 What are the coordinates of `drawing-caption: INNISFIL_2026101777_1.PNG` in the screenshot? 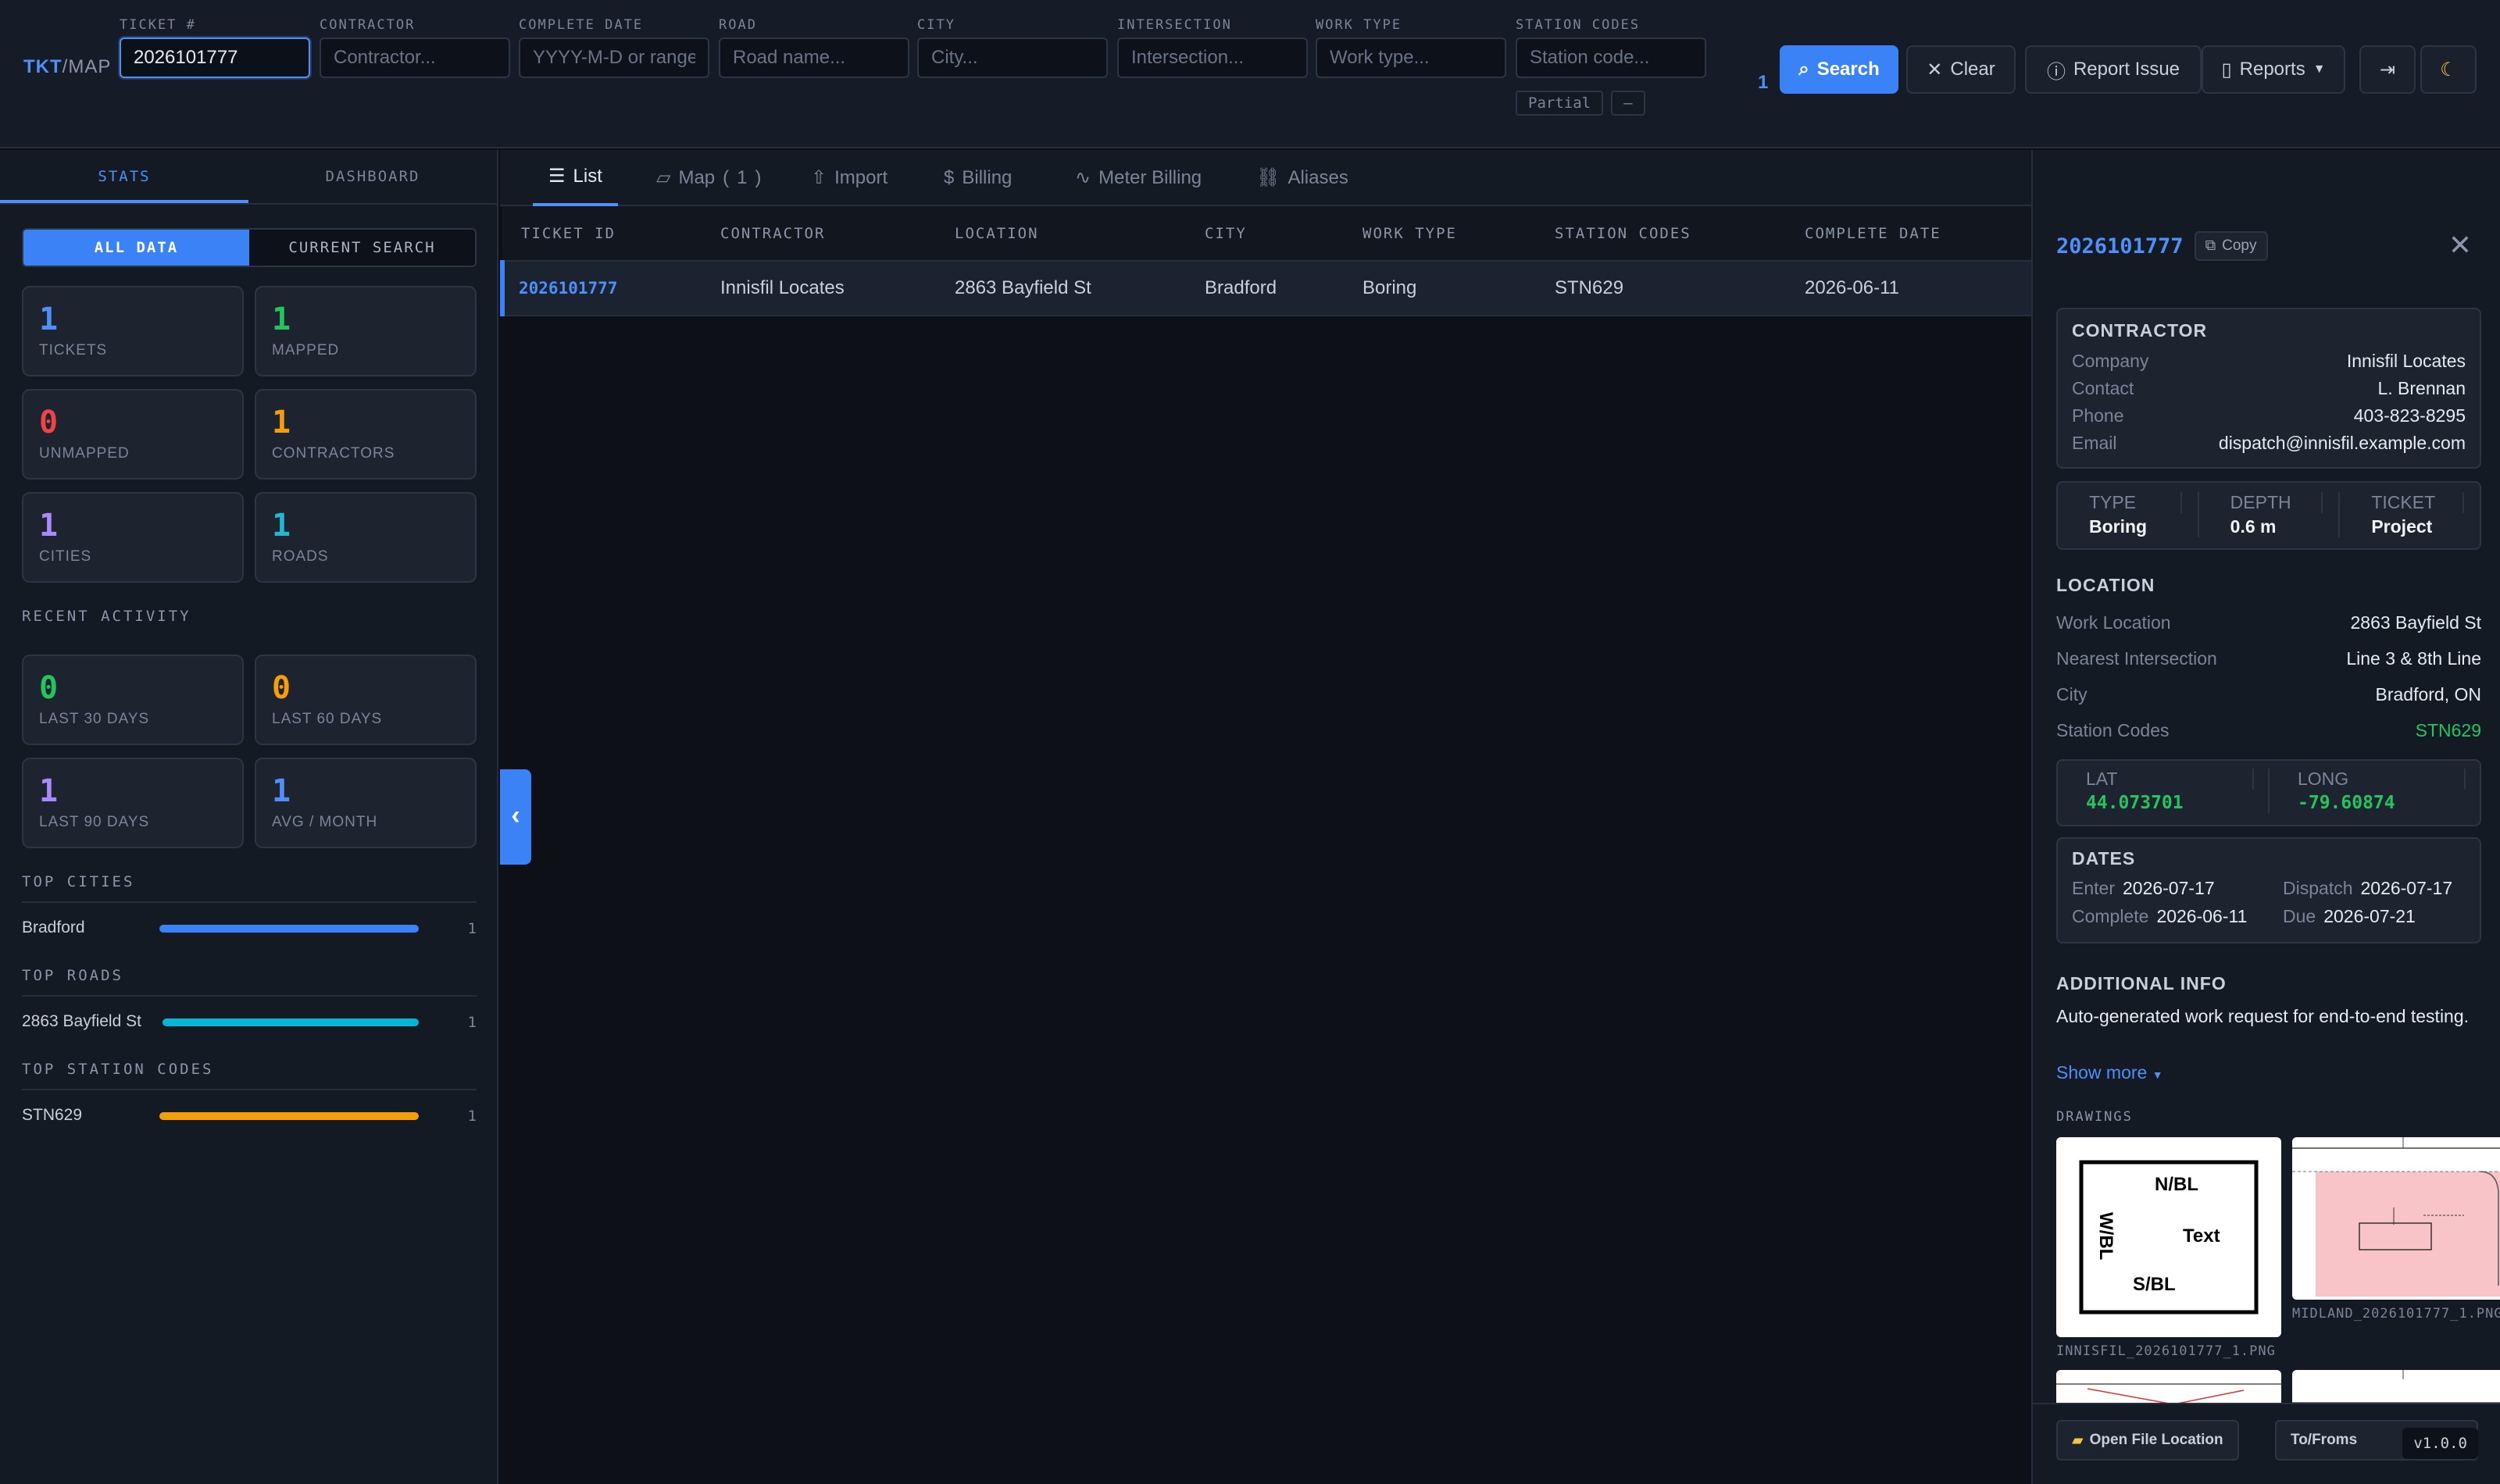 It's located at (2166, 1351).